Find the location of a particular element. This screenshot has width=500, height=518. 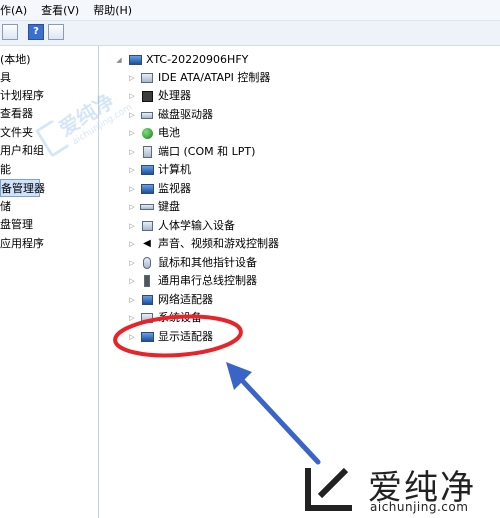

tree-item-task-scheduler: 计划程序 is located at coordinates (22, 96).